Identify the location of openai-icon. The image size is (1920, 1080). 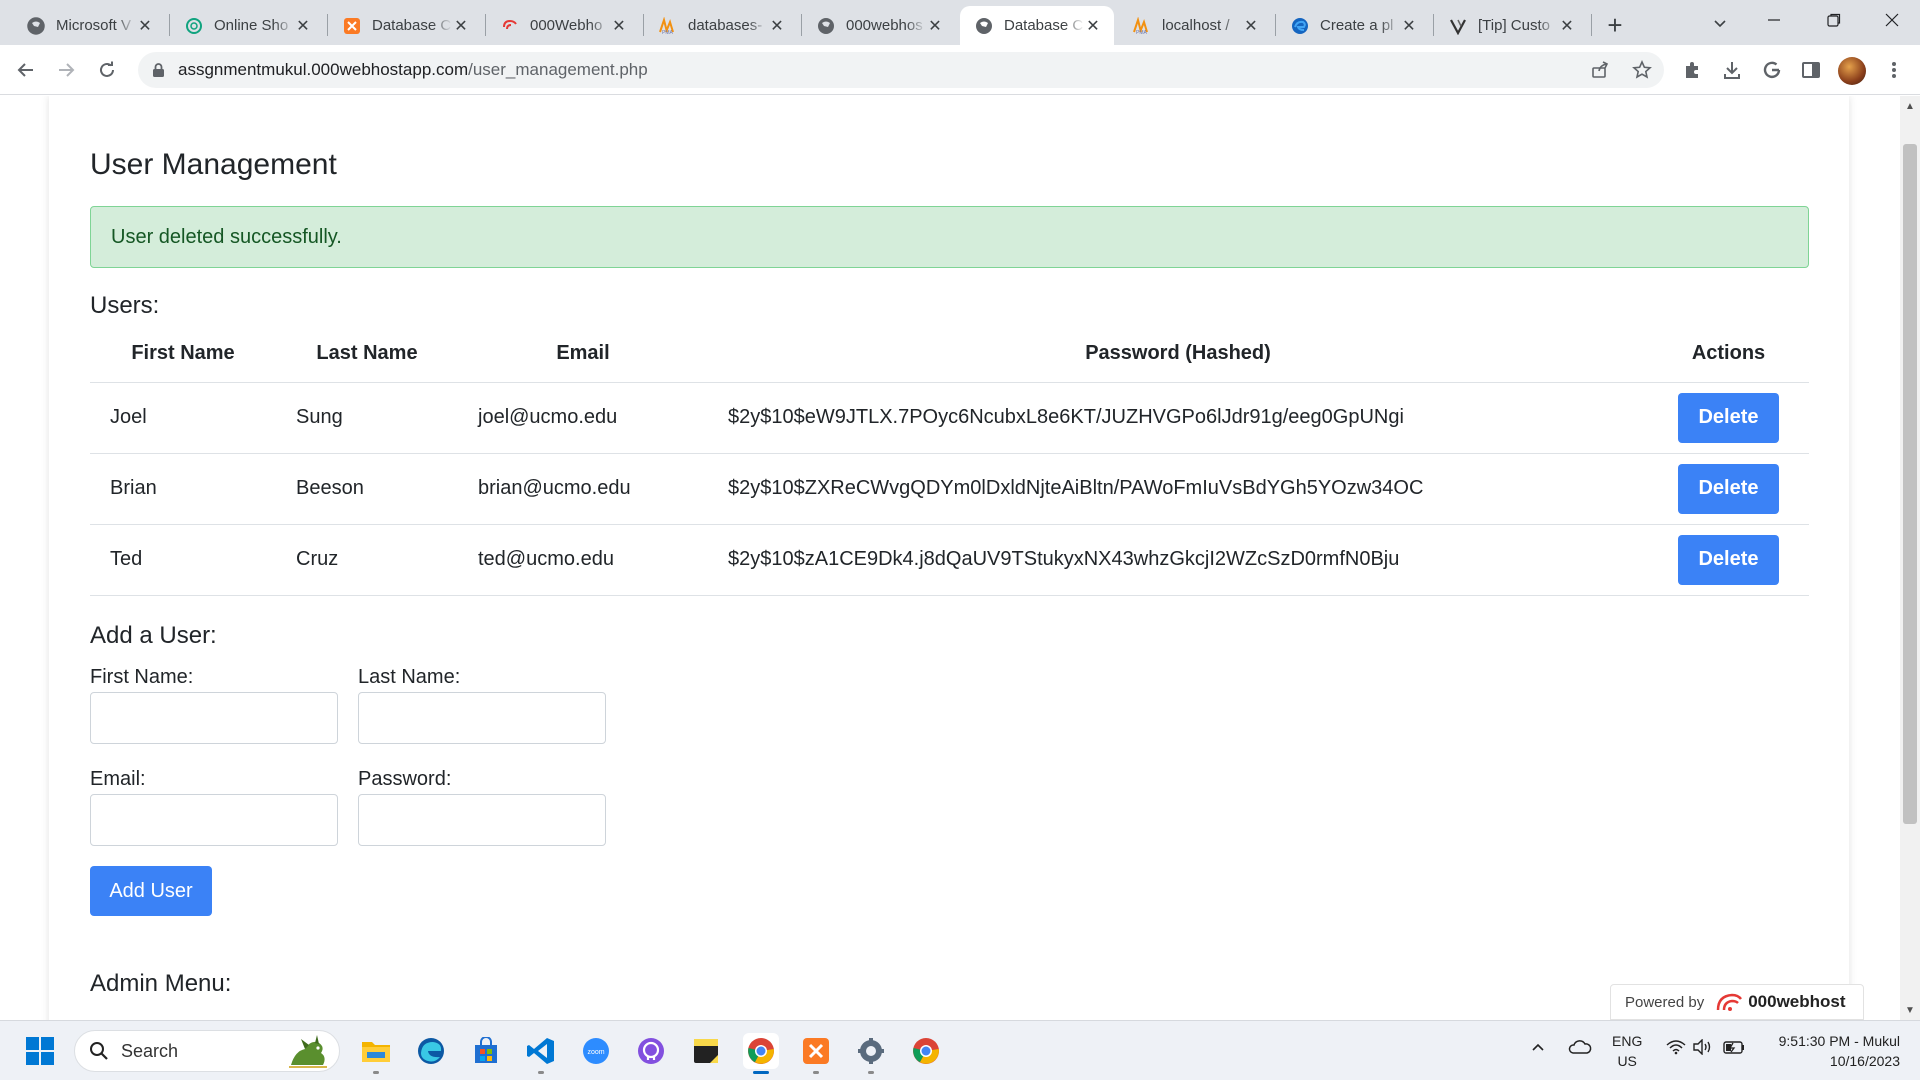
(194, 26).